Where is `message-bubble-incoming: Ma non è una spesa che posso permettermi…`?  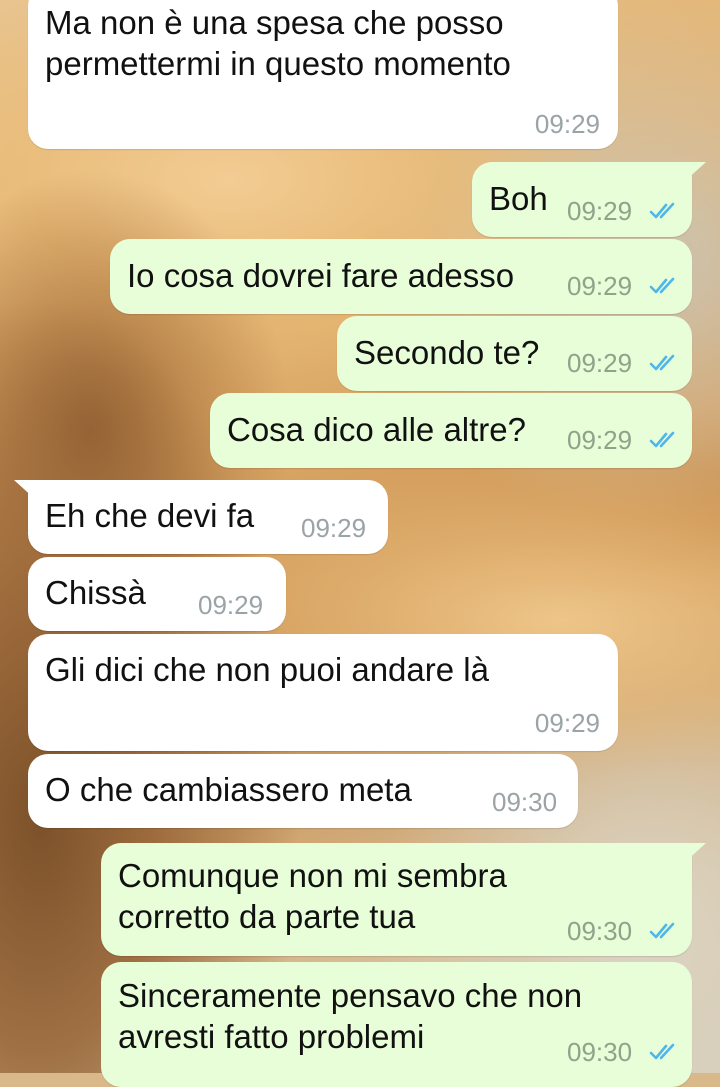
message-bubble-incoming: Ma non è una spesa che posso permettermi… is located at coordinates (323, 74).